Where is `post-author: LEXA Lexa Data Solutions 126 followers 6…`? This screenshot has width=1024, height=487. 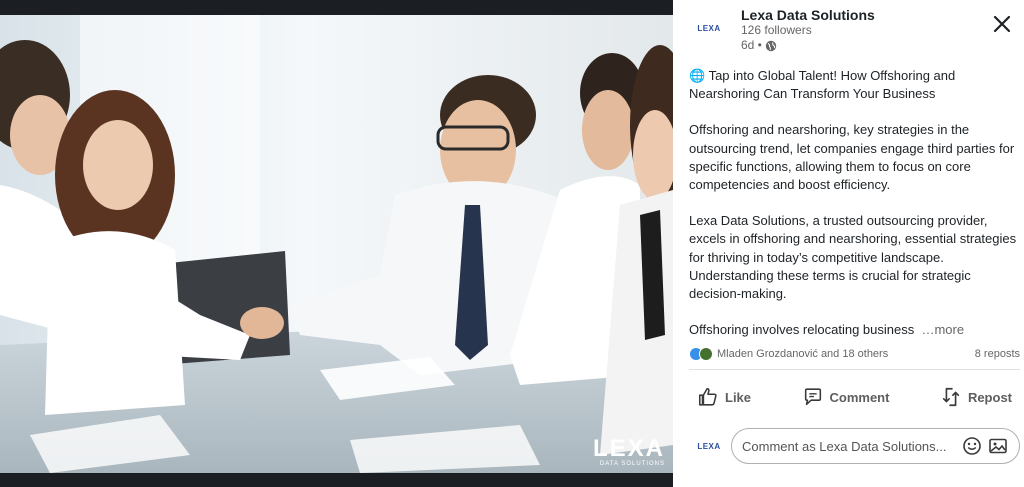 post-author: LEXA Lexa Data Solutions 126 followers 6… is located at coordinates (782, 30).